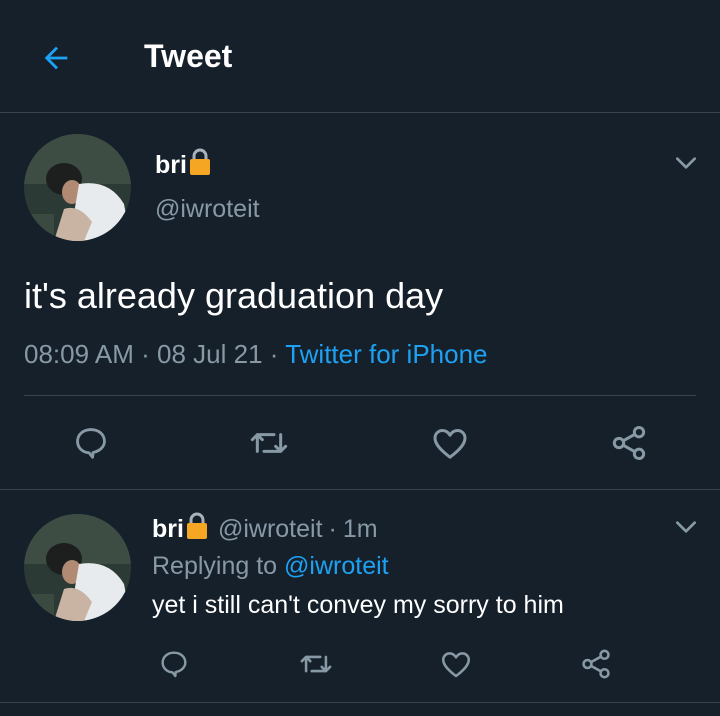 The height and width of the screenshot is (716, 720). Describe the element at coordinates (79, 354) in the screenshot. I see `tweet-time: 08:09 AM` at that location.